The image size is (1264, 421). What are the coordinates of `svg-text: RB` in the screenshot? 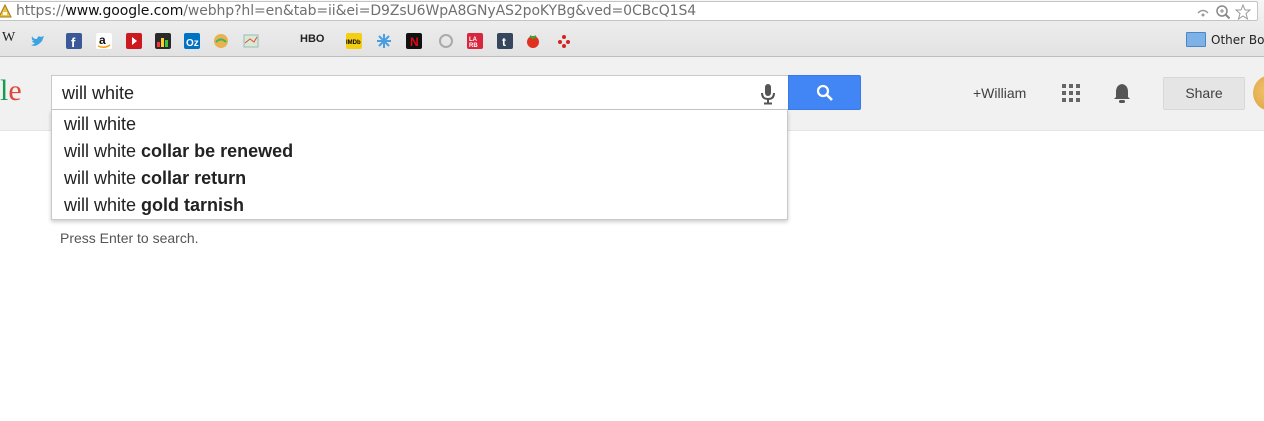 It's located at (473, 46).